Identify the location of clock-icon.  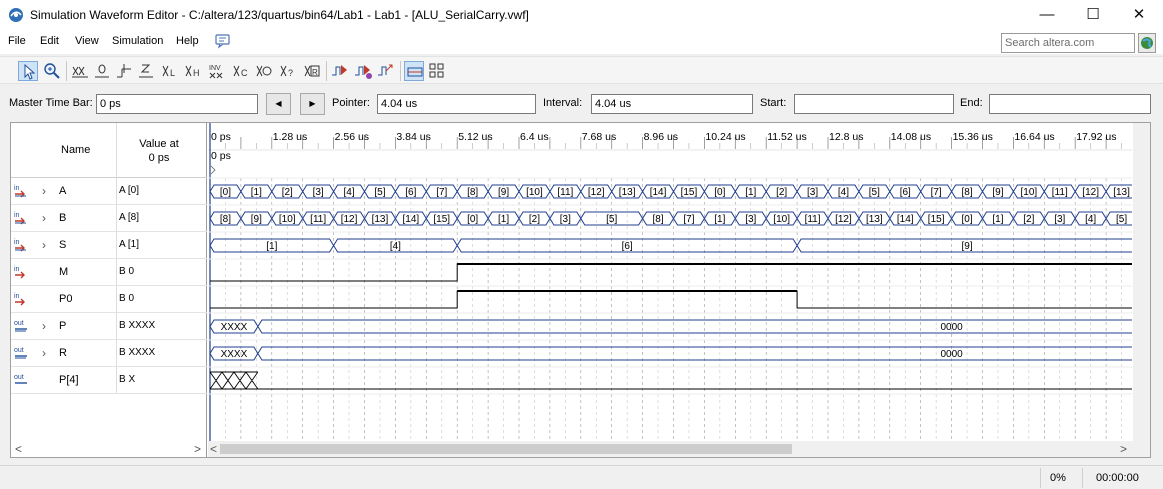
(264, 71).